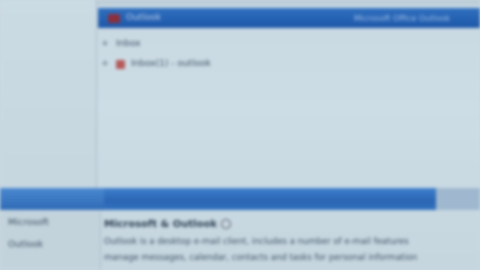 The width and height of the screenshot is (480, 270). Describe the element at coordinates (50, 223) in the screenshot. I see `bottom-left-item: Microsoft` at that location.